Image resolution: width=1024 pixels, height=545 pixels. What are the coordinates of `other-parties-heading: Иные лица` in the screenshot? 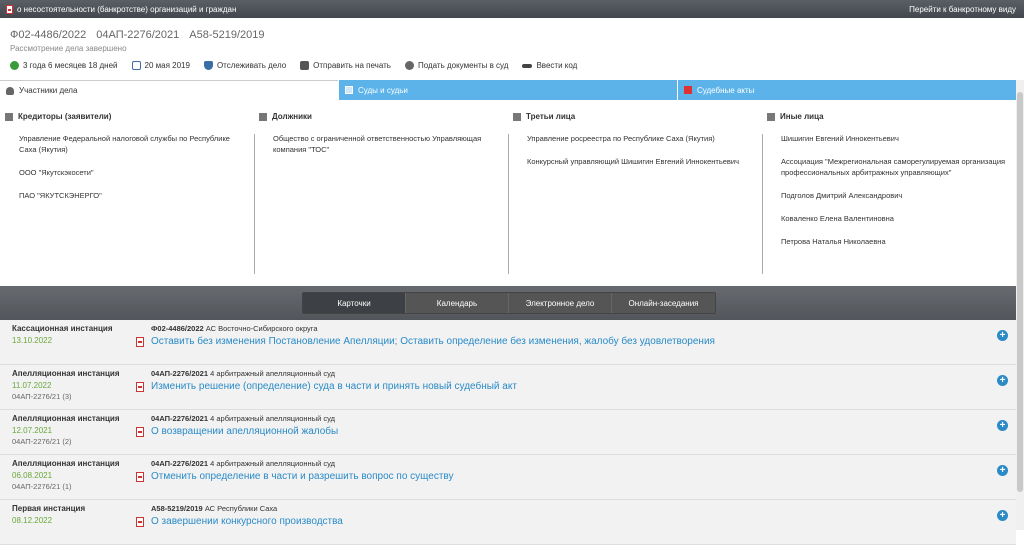 It's located at (887, 116).